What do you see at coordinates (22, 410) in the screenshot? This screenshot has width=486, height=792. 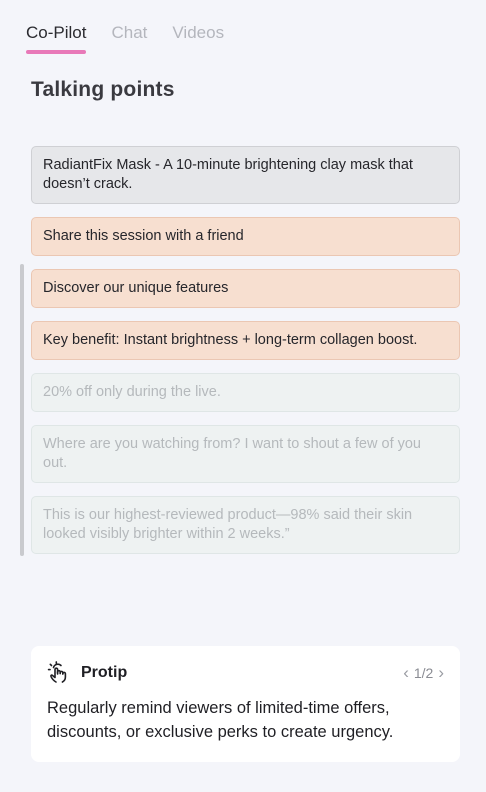 I see `scrollbar` at bounding box center [22, 410].